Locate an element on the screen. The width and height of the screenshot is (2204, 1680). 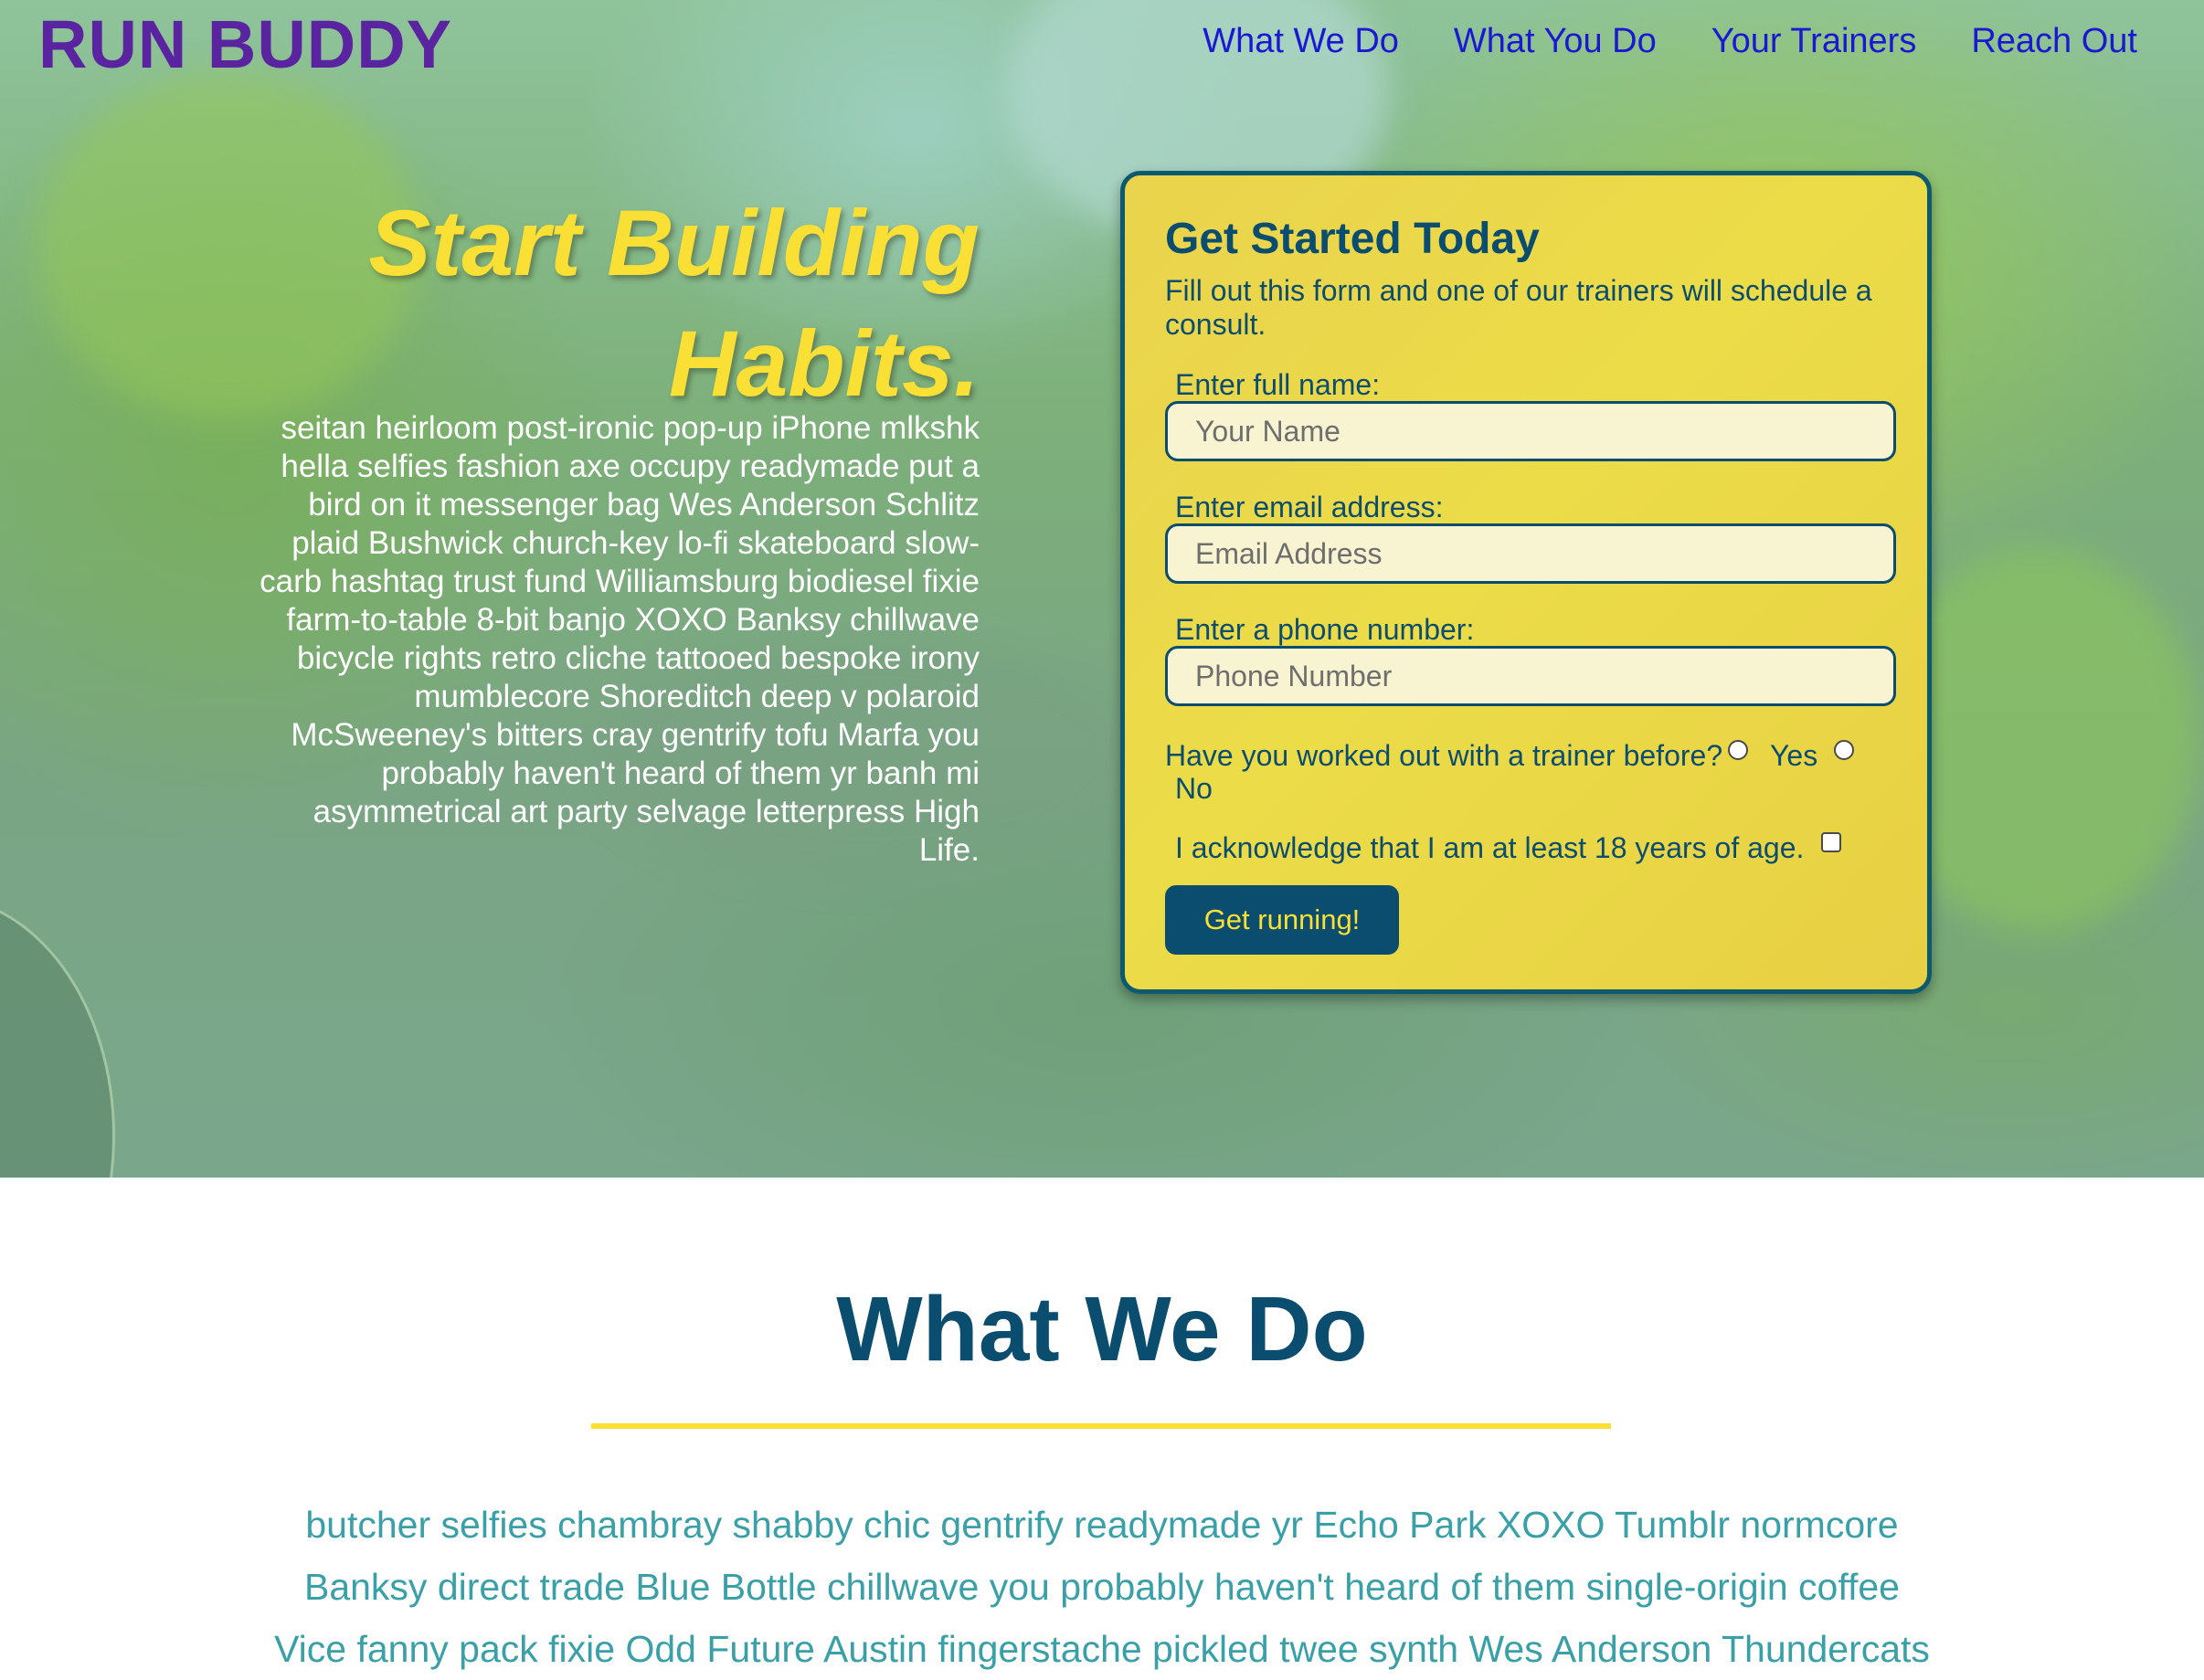
form-title: Get Started Today is located at coordinates (1352, 239).